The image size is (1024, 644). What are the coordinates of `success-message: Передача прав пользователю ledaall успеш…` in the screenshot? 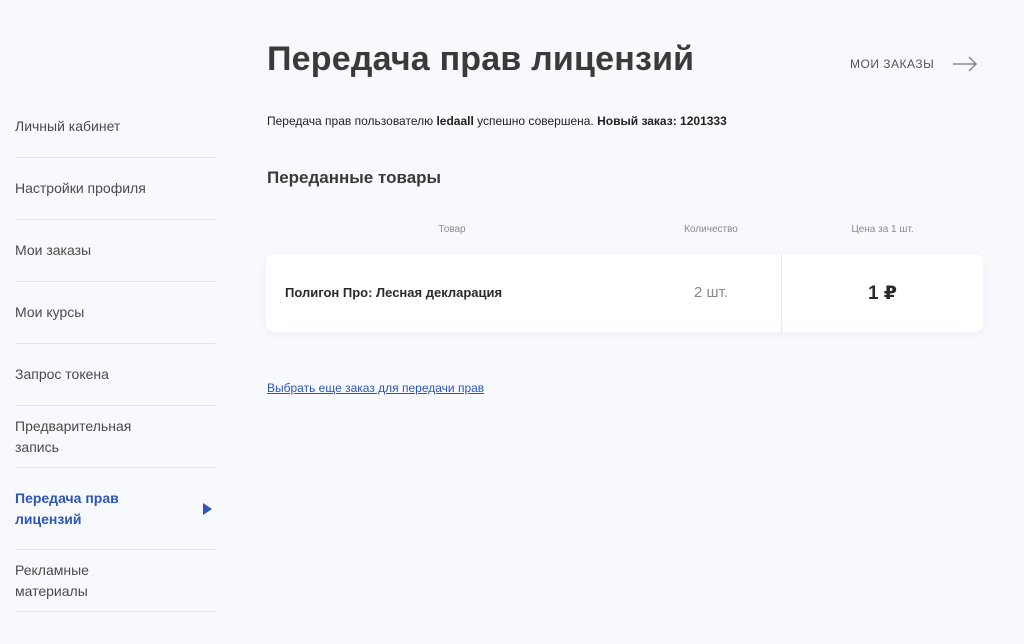 It's located at (497, 121).